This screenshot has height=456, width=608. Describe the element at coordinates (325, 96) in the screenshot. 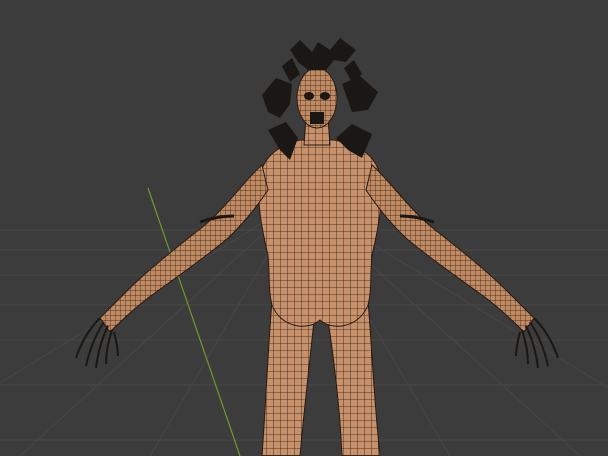

I see `right-eye` at that location.